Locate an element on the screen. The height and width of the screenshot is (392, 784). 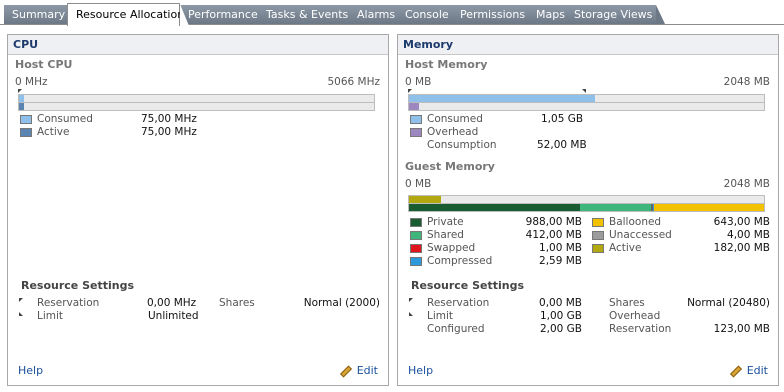
memory-resource-settings-title: Resource Settings is located at coordinates (468, 285).